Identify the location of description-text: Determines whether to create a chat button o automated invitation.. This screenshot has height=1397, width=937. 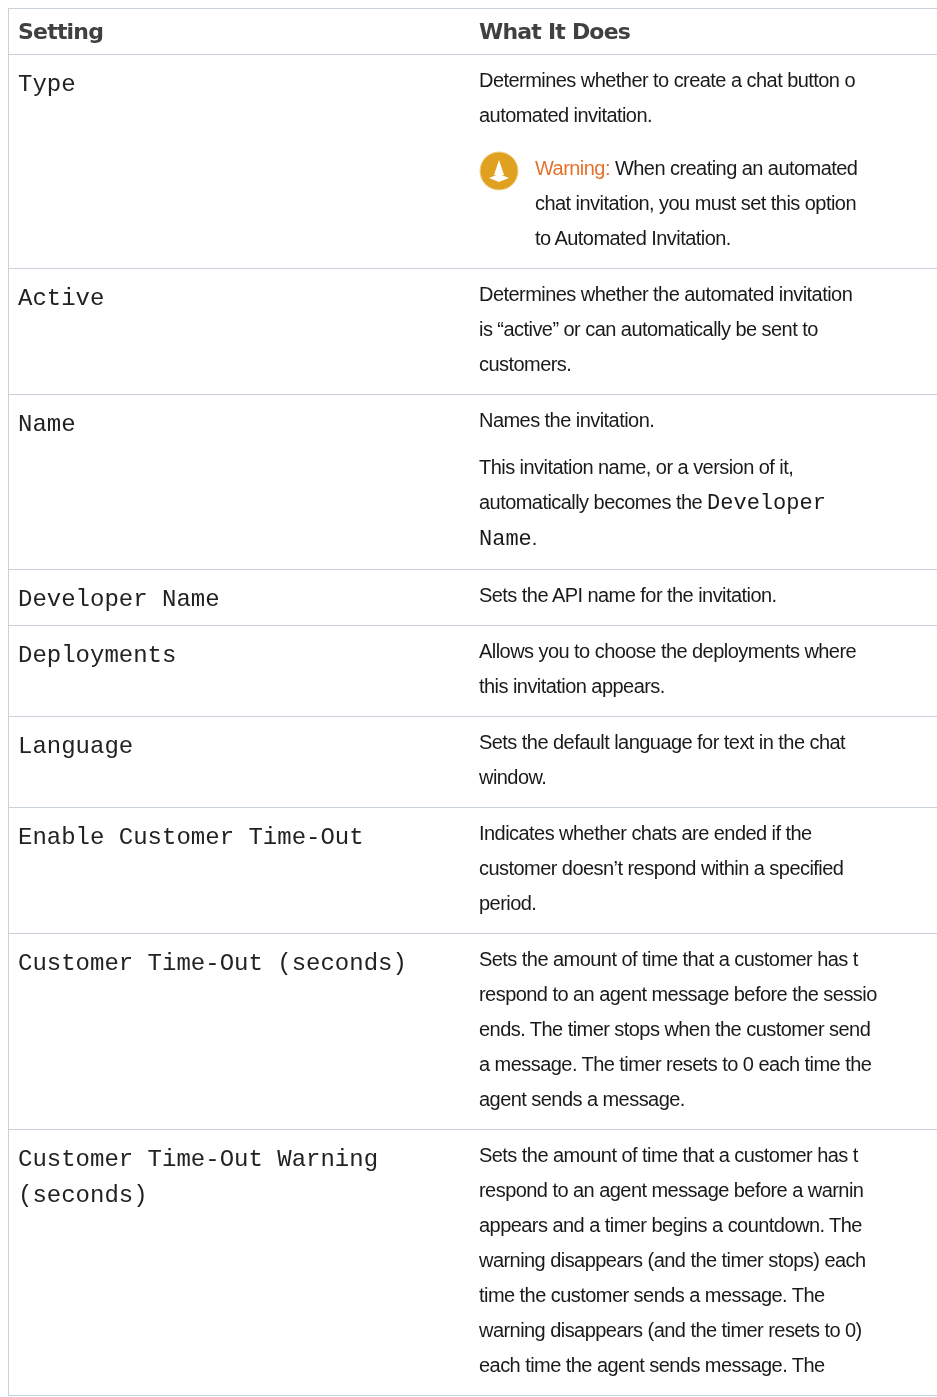
(668, 98).